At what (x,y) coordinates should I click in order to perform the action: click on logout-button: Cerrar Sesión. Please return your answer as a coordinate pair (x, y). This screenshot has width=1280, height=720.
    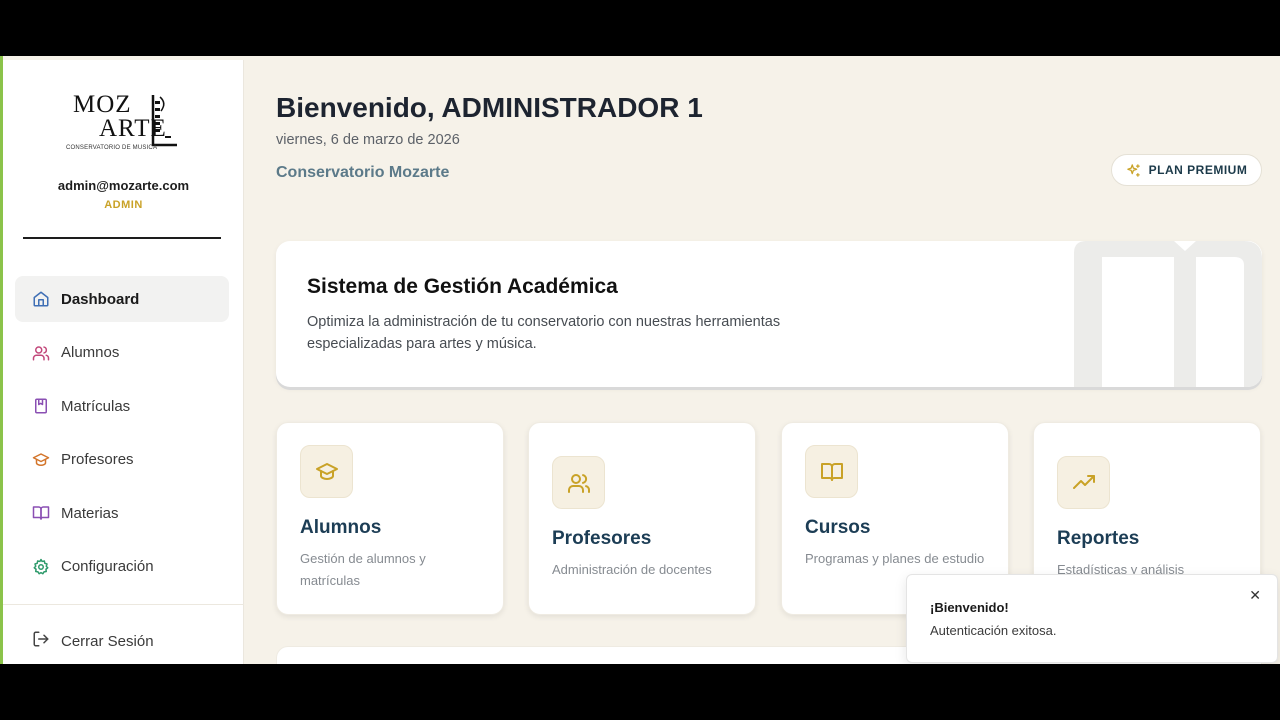
    Looking at the image, I should click on (93, 641).